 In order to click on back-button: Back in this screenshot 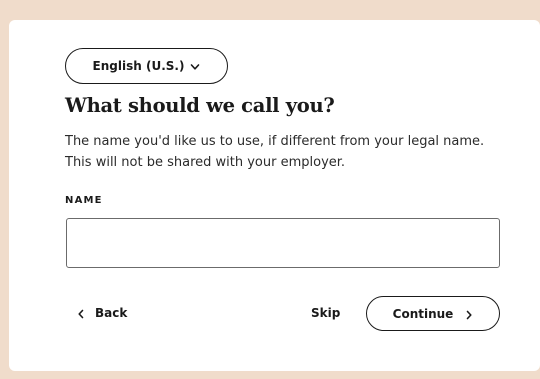, I will do `click(102, 313)`.